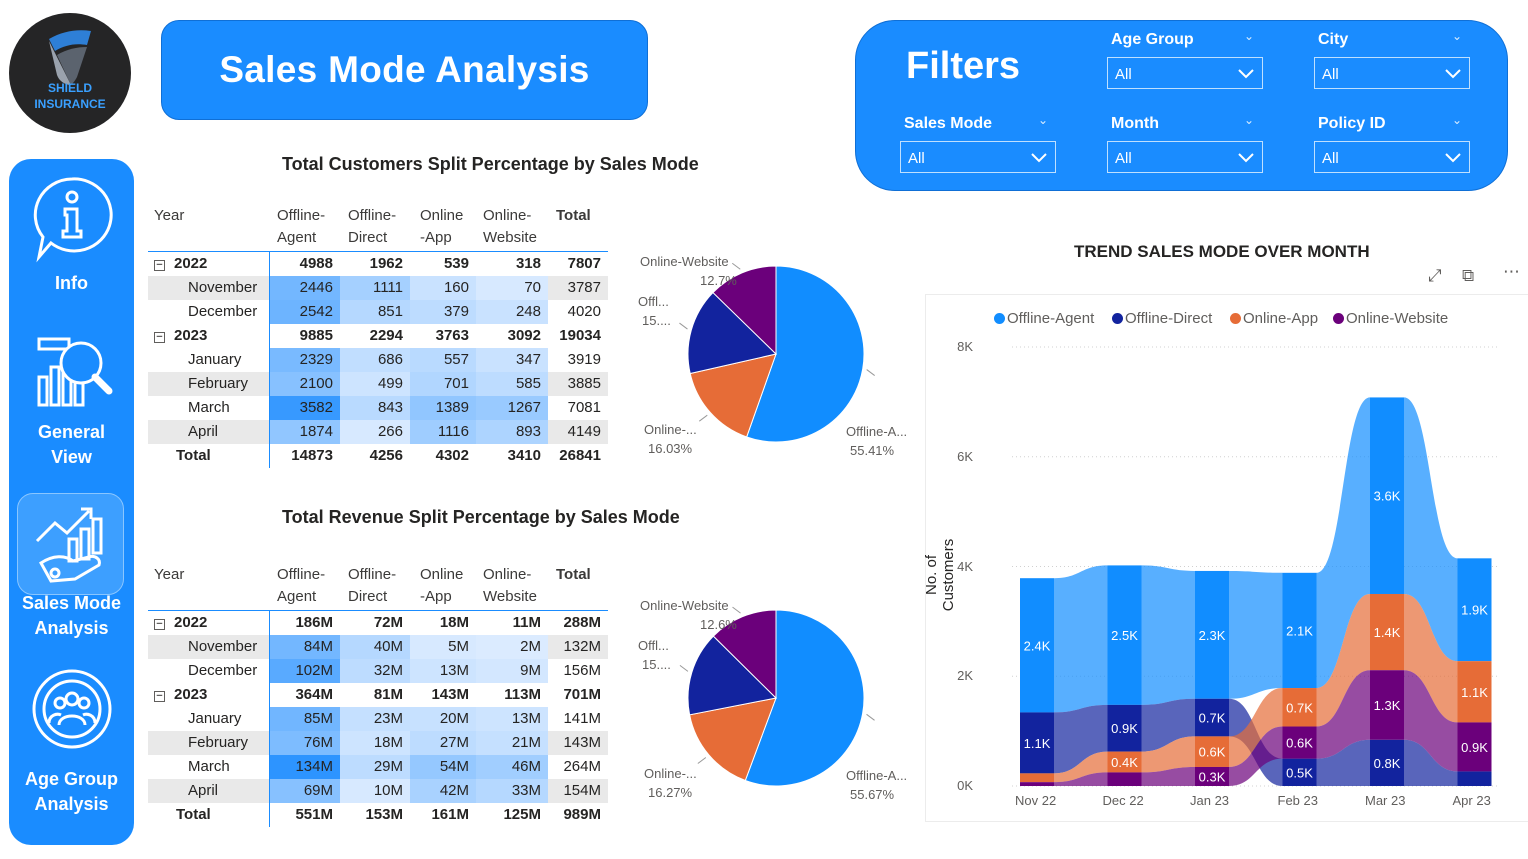 The height and width of the screenshot is (859, 1528). Describe the element at coordinates (218, 384) in the screenshot. I see `row-label: February` at that location.